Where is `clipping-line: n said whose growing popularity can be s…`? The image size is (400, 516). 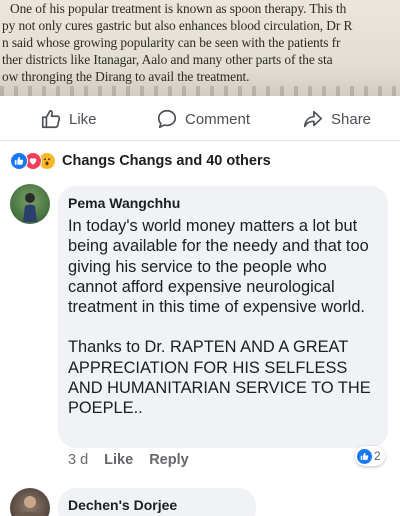
clipping-line: n said whose growing popularity can be s… is located at coordinates (171, 42).